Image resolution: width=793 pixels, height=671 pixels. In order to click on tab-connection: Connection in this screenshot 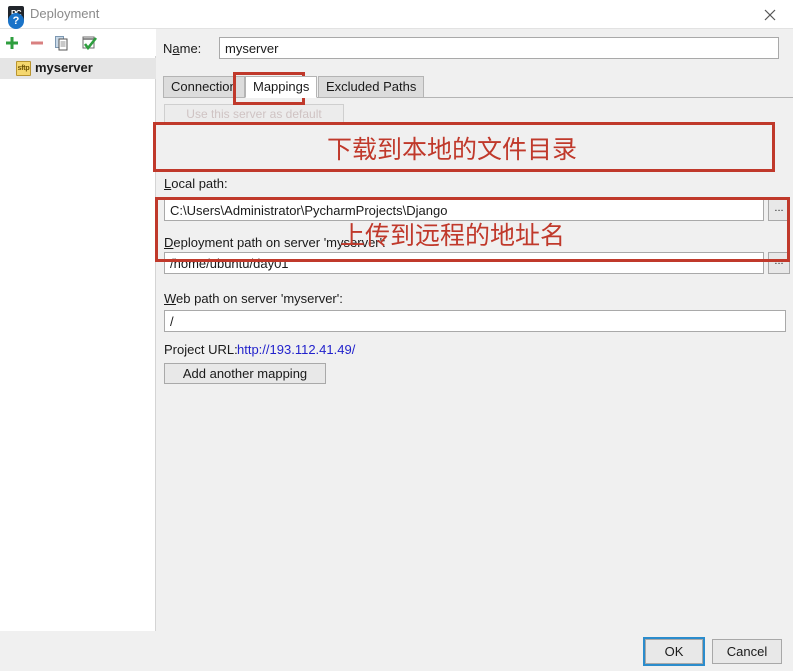, I will do `click(204, 87)`.